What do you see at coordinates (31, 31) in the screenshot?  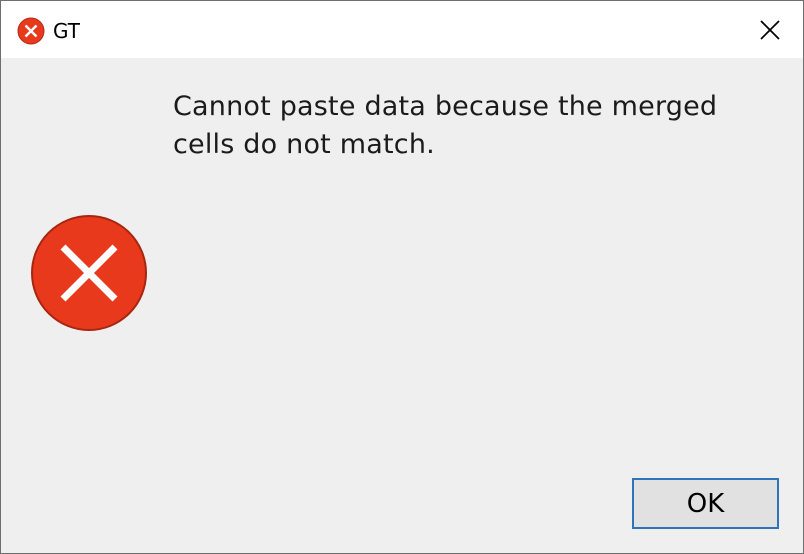 I see `error-circle-icon` at bounding box center [31, 31].